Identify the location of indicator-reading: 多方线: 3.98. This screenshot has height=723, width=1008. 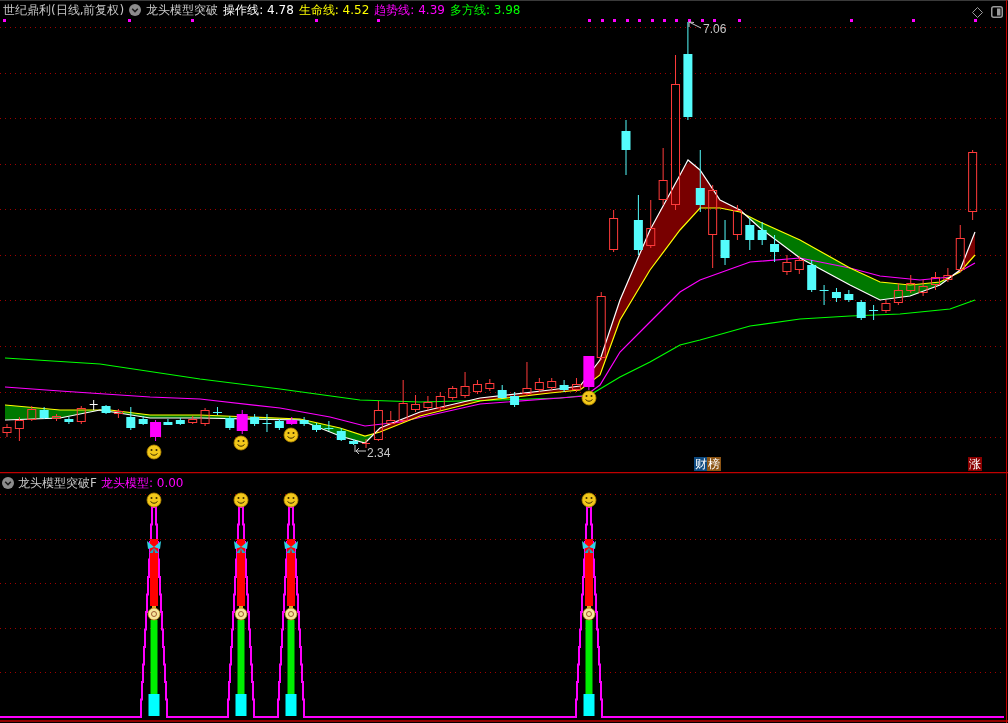
(485, 10).